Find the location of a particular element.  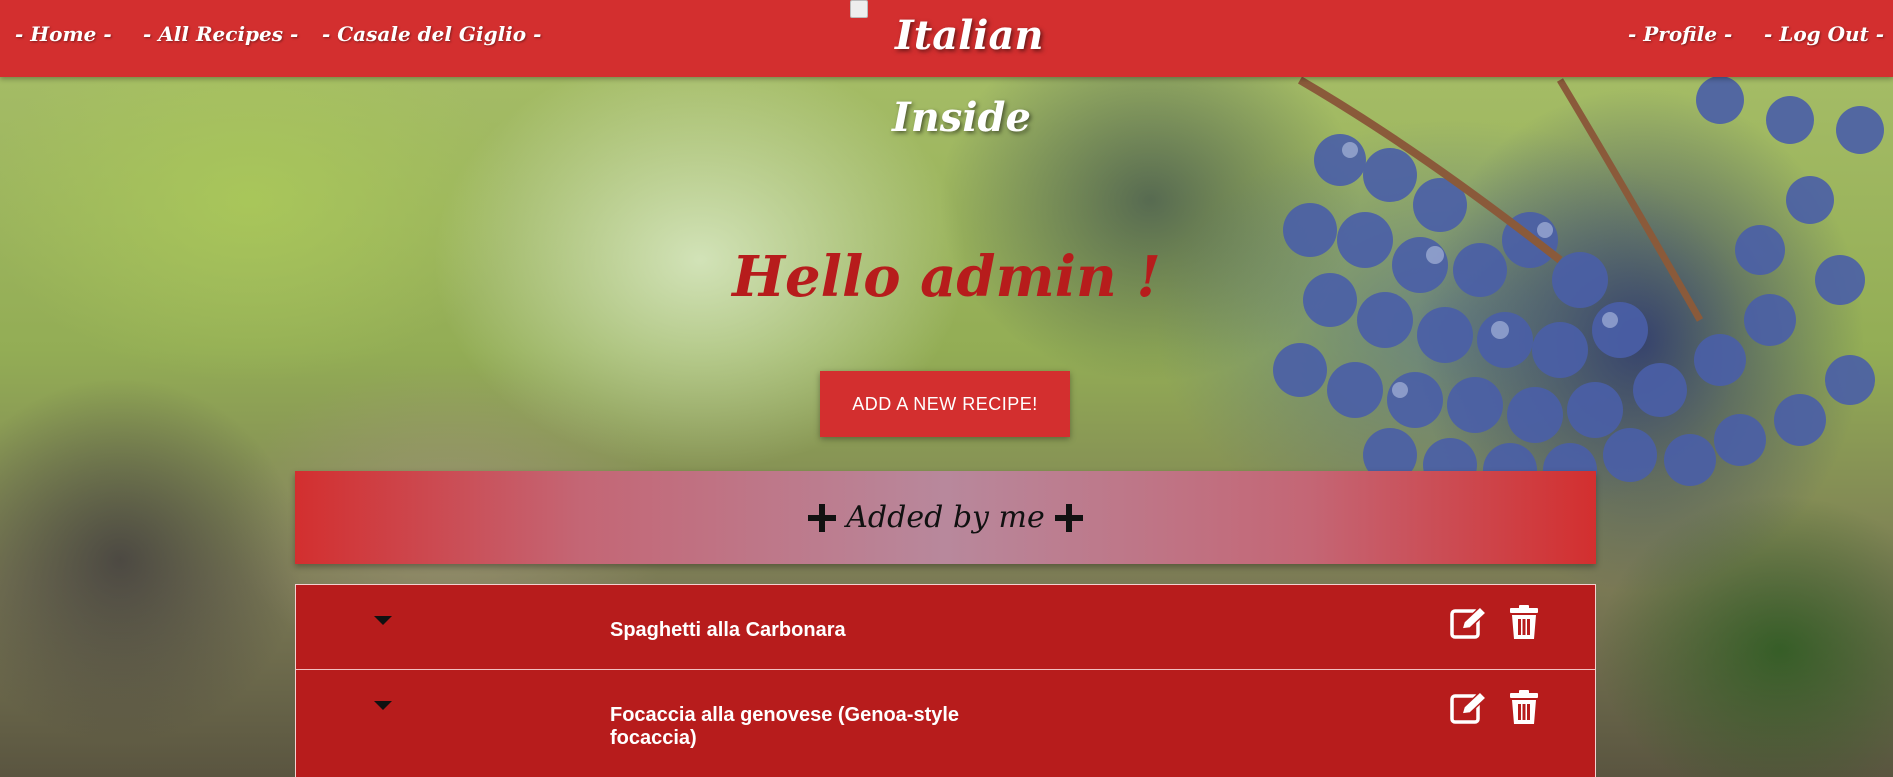

nav-casale-del-giglio-link: - Casale del Giglio - is located at coordinates (431, 34).